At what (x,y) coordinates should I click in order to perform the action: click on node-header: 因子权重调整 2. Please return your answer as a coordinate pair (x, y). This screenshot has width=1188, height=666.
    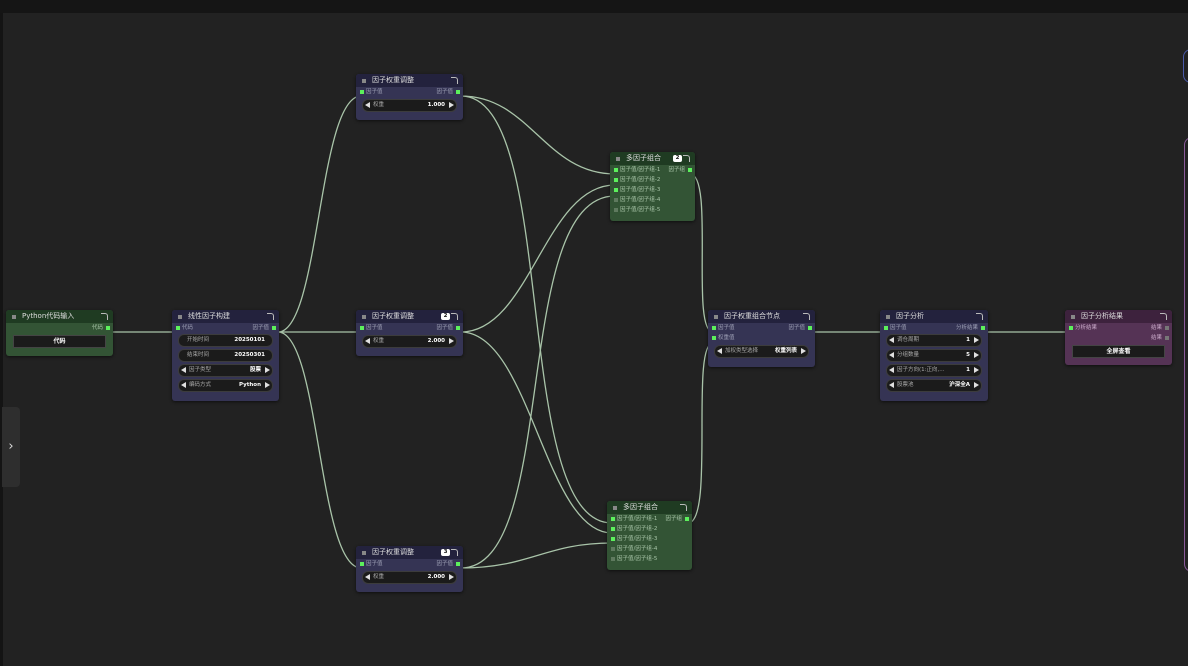
    Looking at the image, I should click on (409, 316).